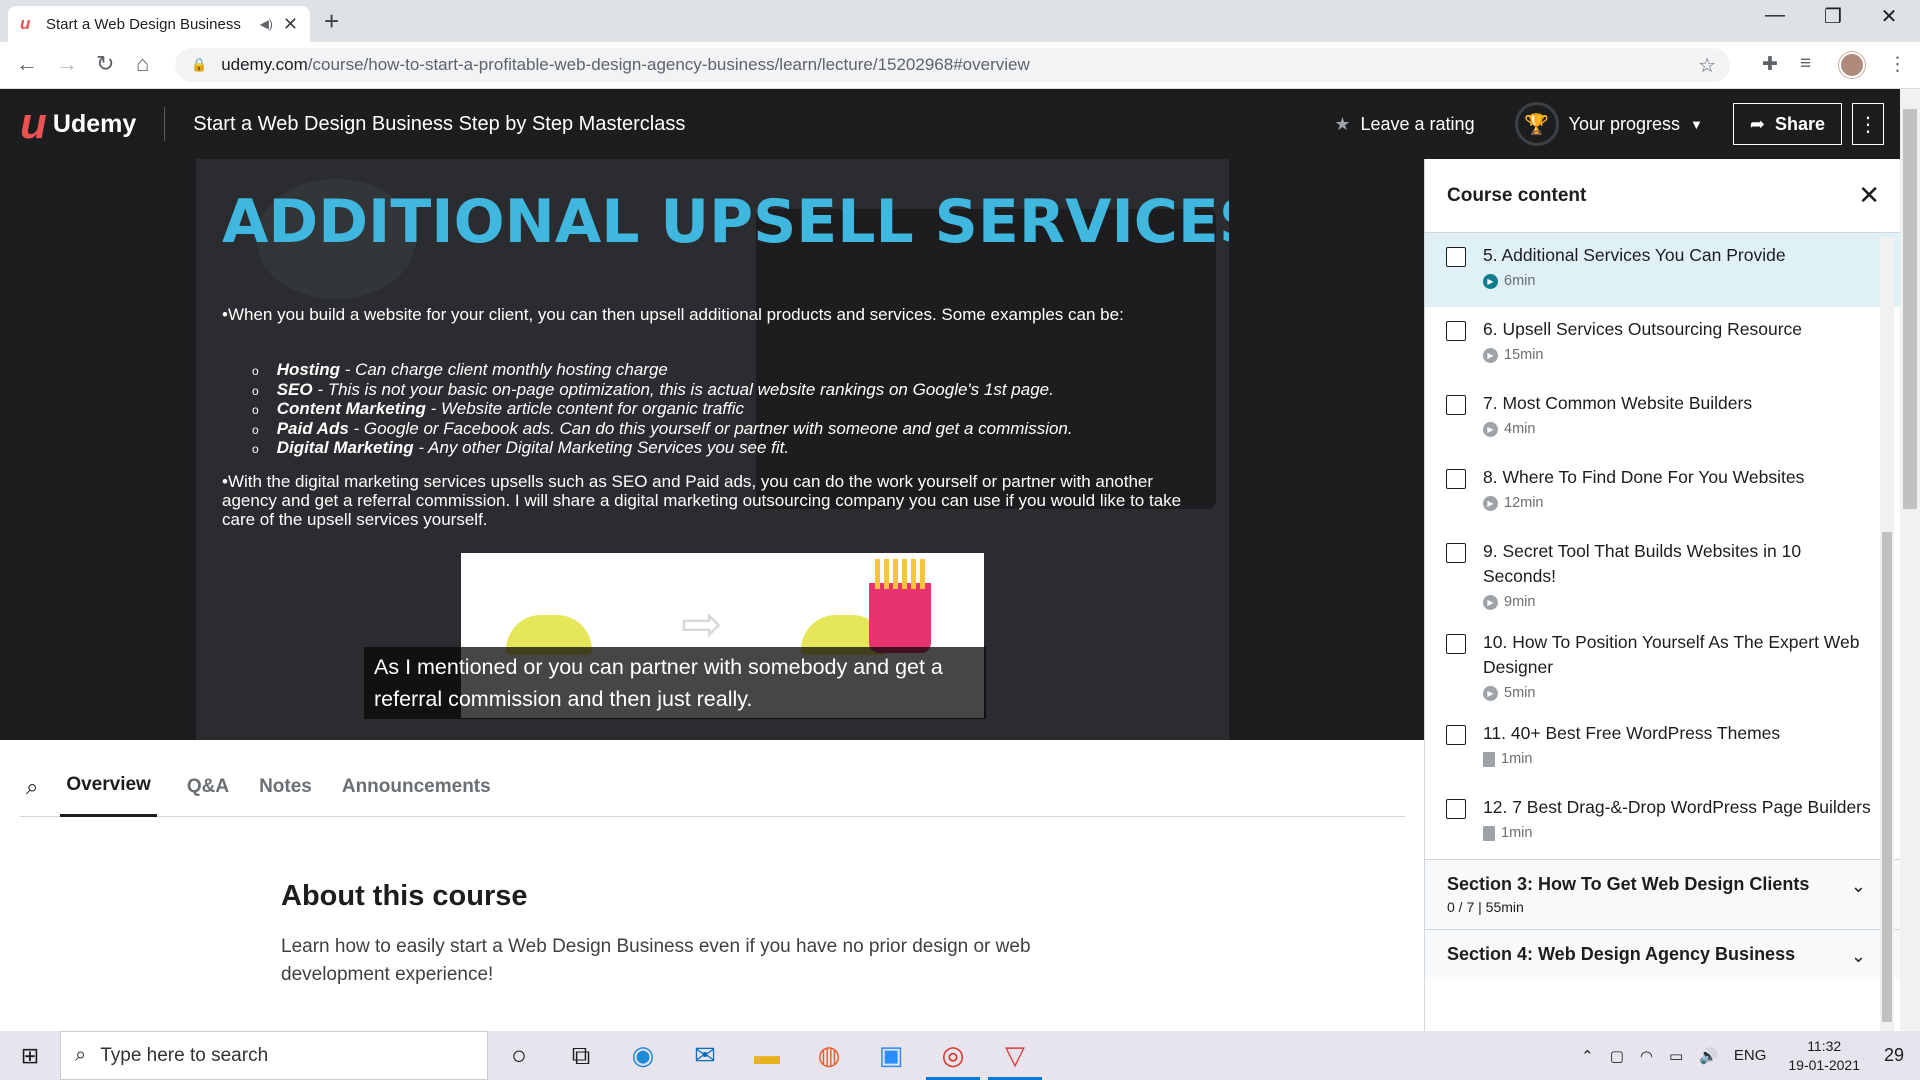 The height and width of the screenshot is (1080, 1920). Describe the element at coordinates (294, 389) in the screenshot. I see `bullet-term: SEO` at that location.